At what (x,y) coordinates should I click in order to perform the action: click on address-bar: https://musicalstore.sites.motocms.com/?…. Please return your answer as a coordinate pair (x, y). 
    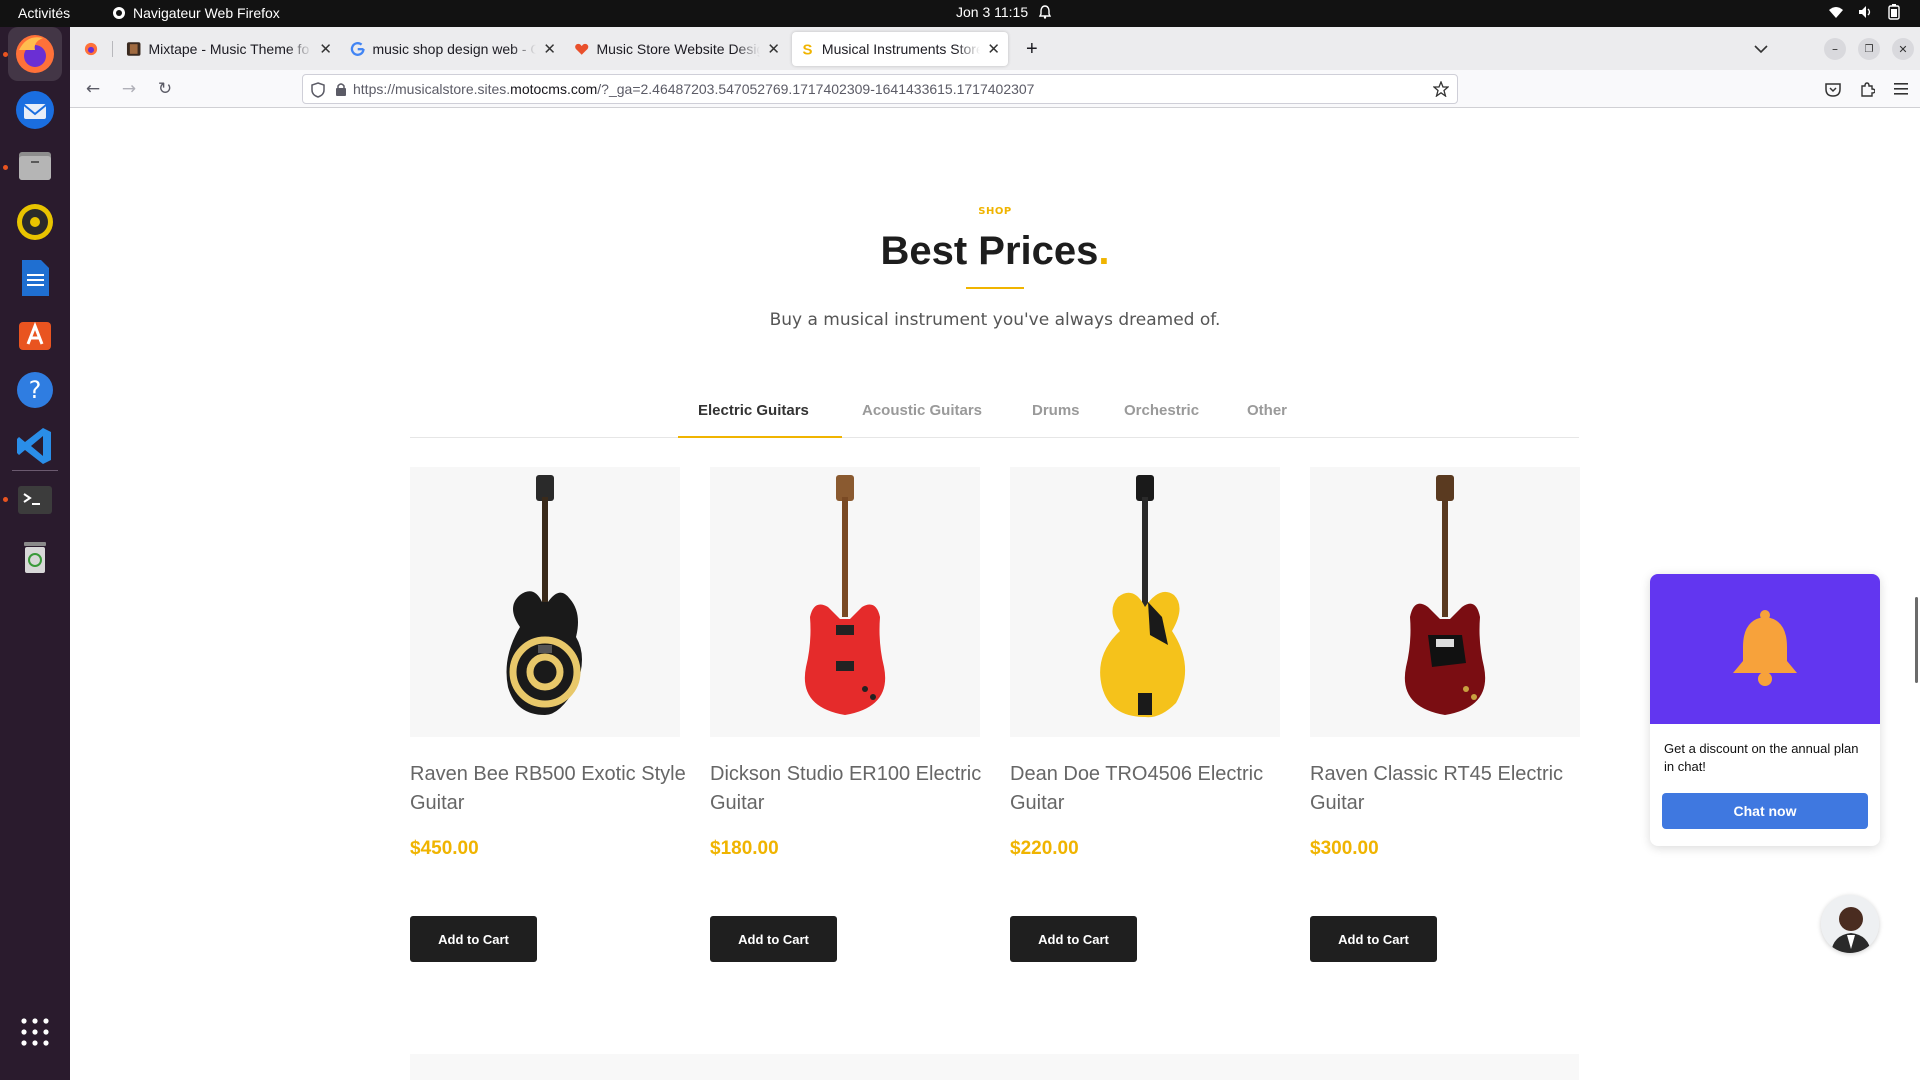
    Looking at the image, I should click on (880, 89).